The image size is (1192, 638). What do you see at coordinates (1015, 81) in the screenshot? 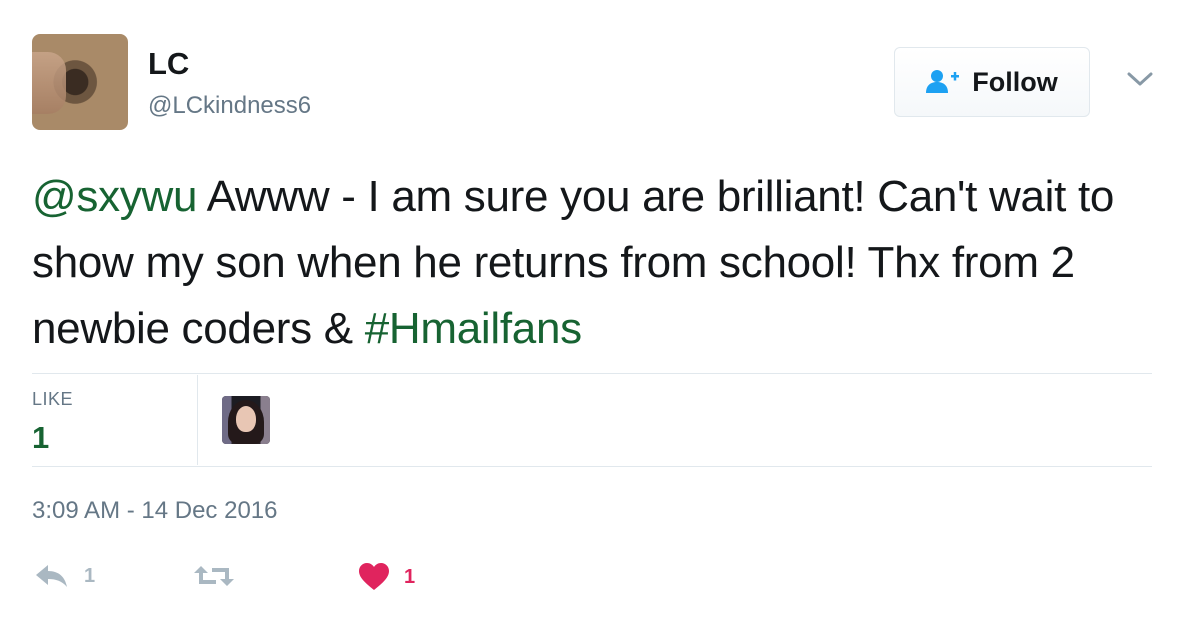
I see `follow-label: Follow` at bounding box center [1015, 81].